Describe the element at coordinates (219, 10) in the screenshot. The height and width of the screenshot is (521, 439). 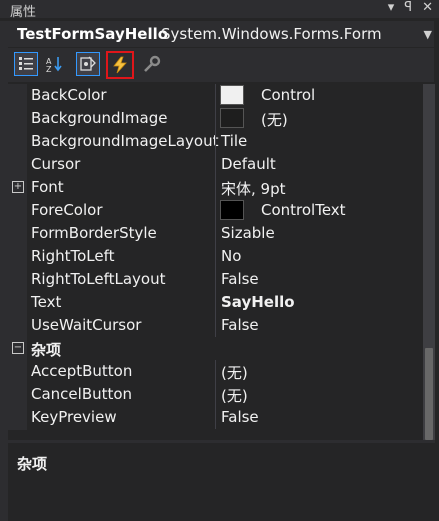
I see `panel-titlebar: 属性 ▾ ꟼ ✕` at that location.